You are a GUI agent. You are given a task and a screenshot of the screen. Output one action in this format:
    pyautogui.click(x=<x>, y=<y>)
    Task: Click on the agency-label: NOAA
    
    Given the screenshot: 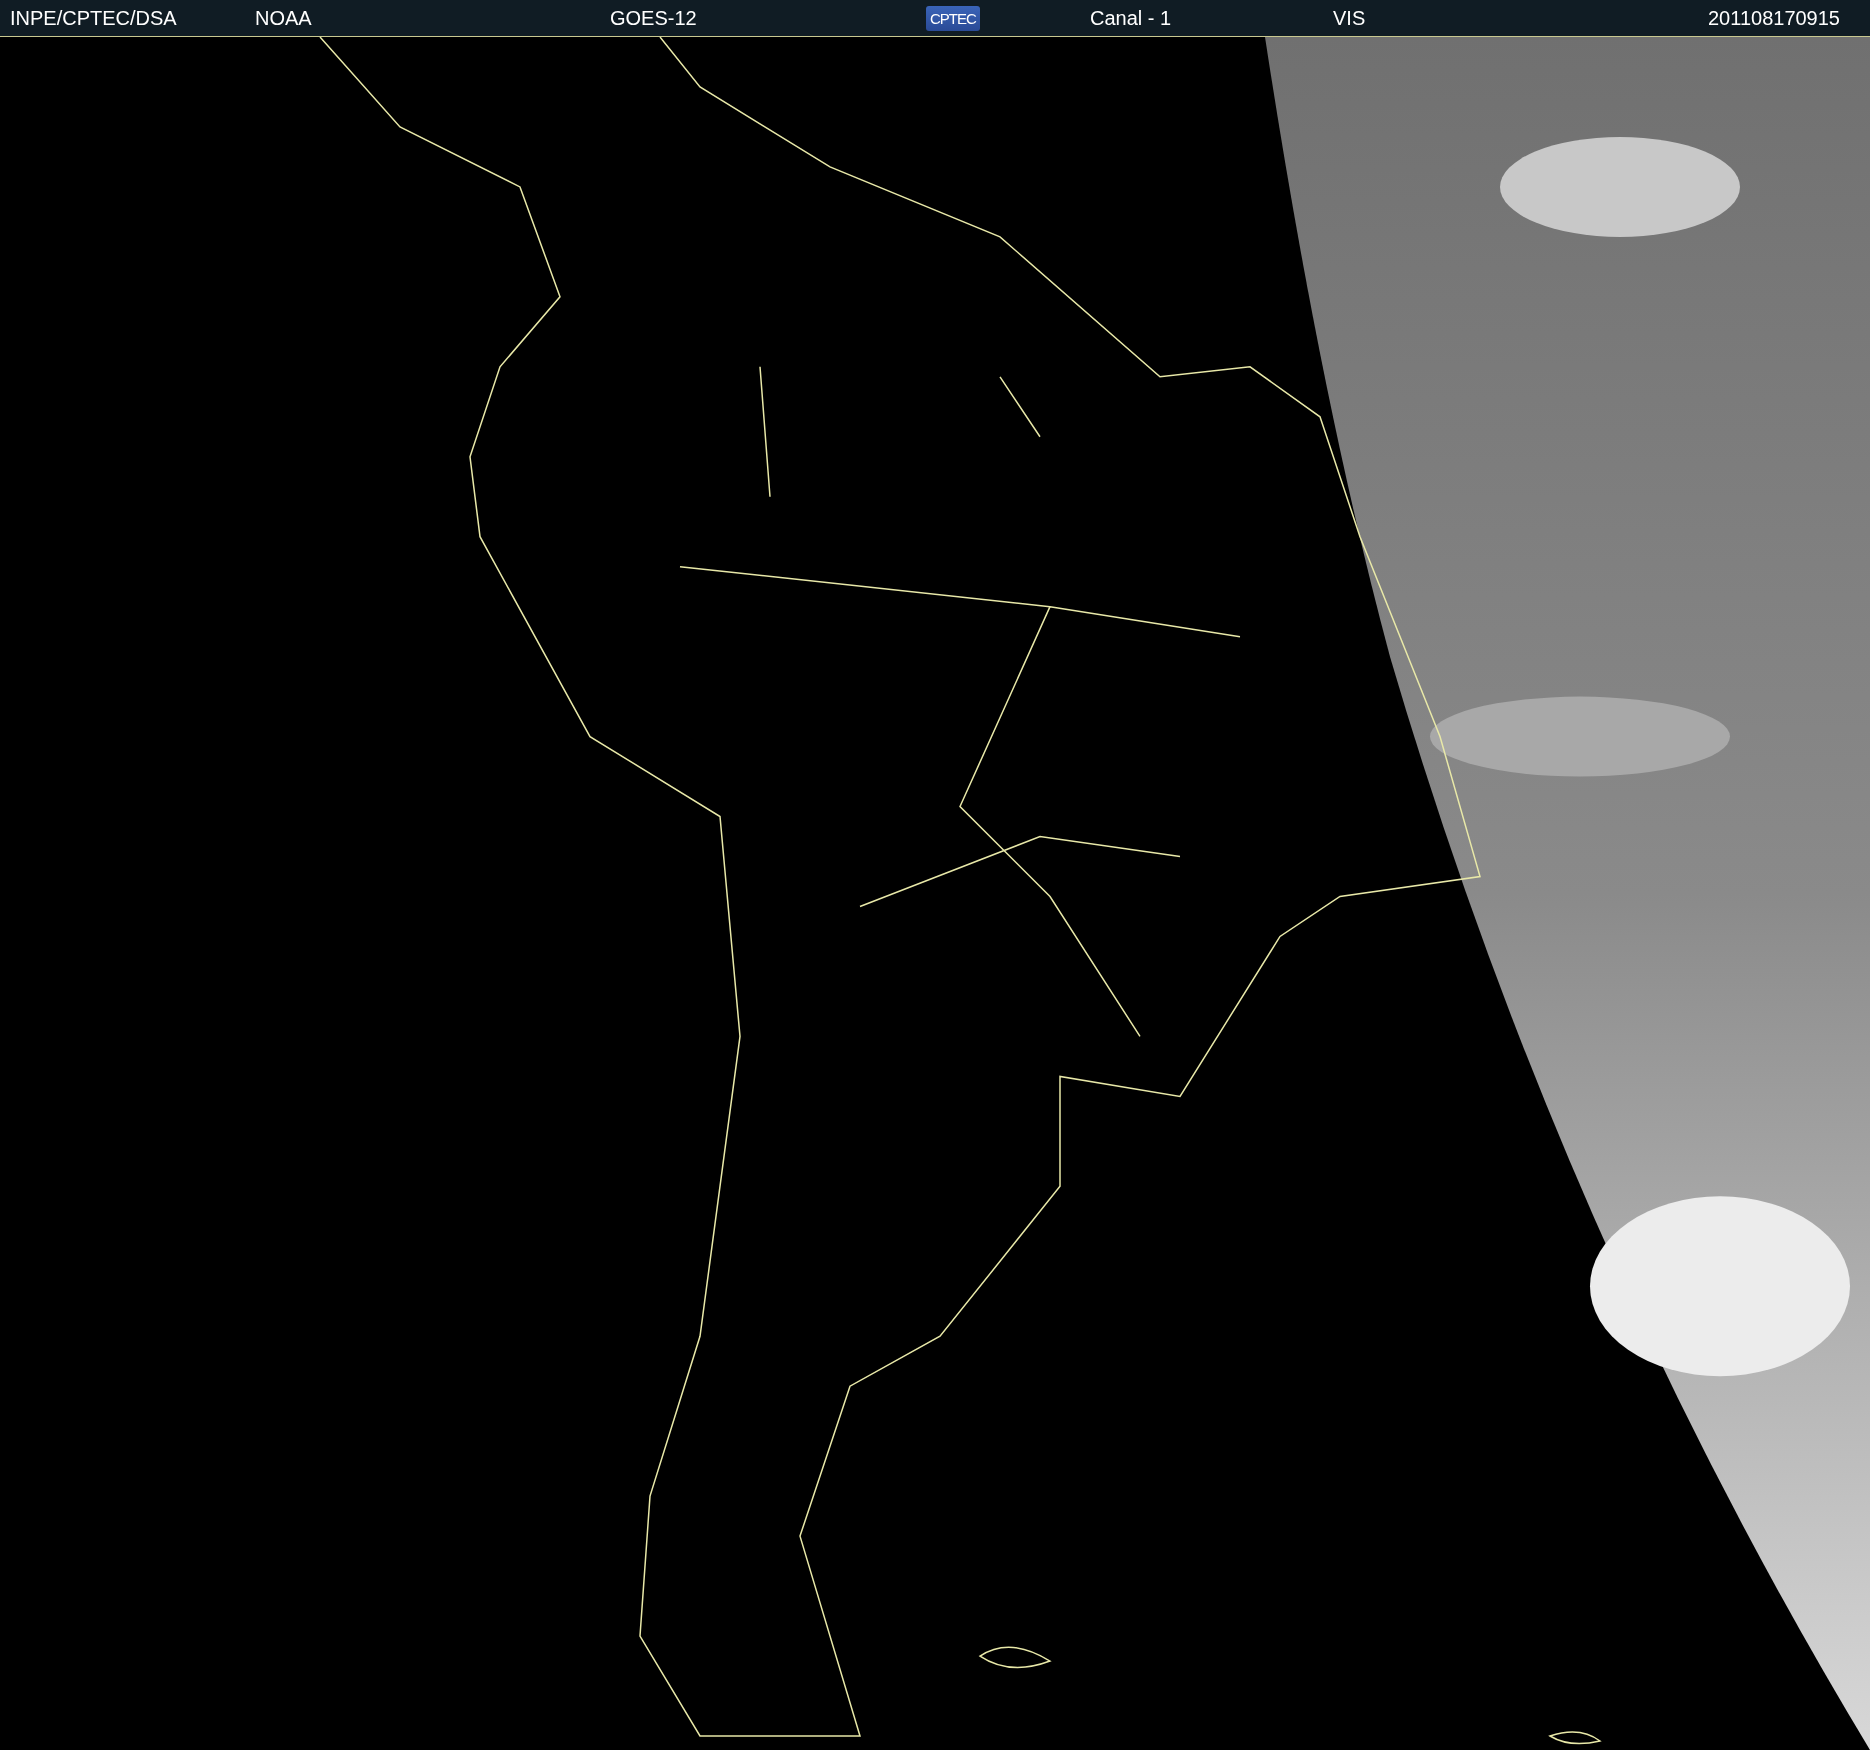 What is the action you would take?
    pyautogui.click(x=283, y=18)
    